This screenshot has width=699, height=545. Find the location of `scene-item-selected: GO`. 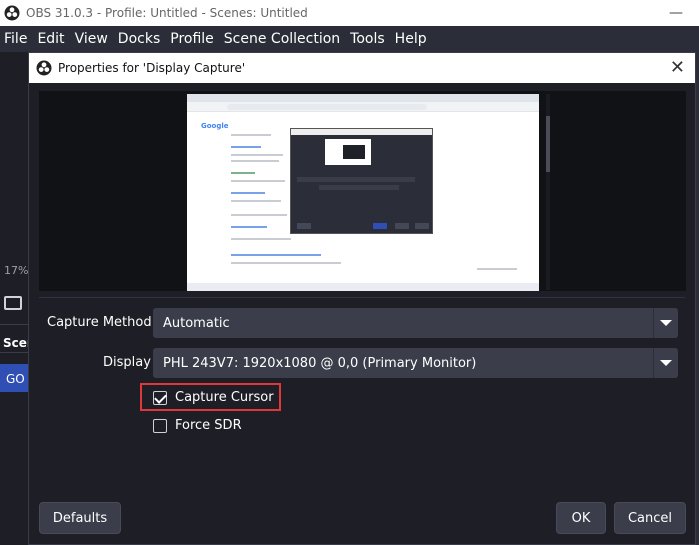

scene-item-selected: GO is located at coordinates (14, 378).